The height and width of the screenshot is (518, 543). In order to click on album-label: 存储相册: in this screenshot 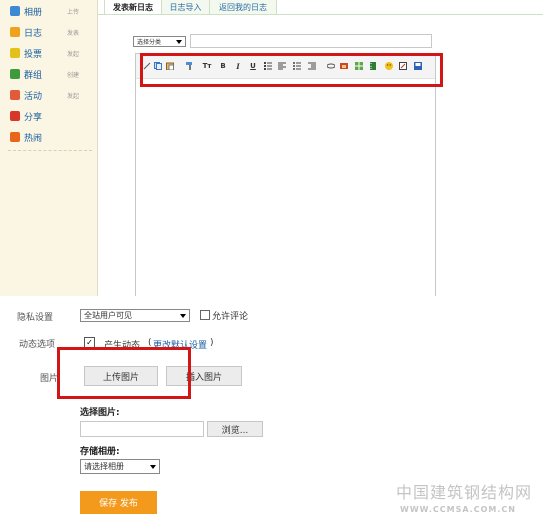, I will do `click(100, 452)`.